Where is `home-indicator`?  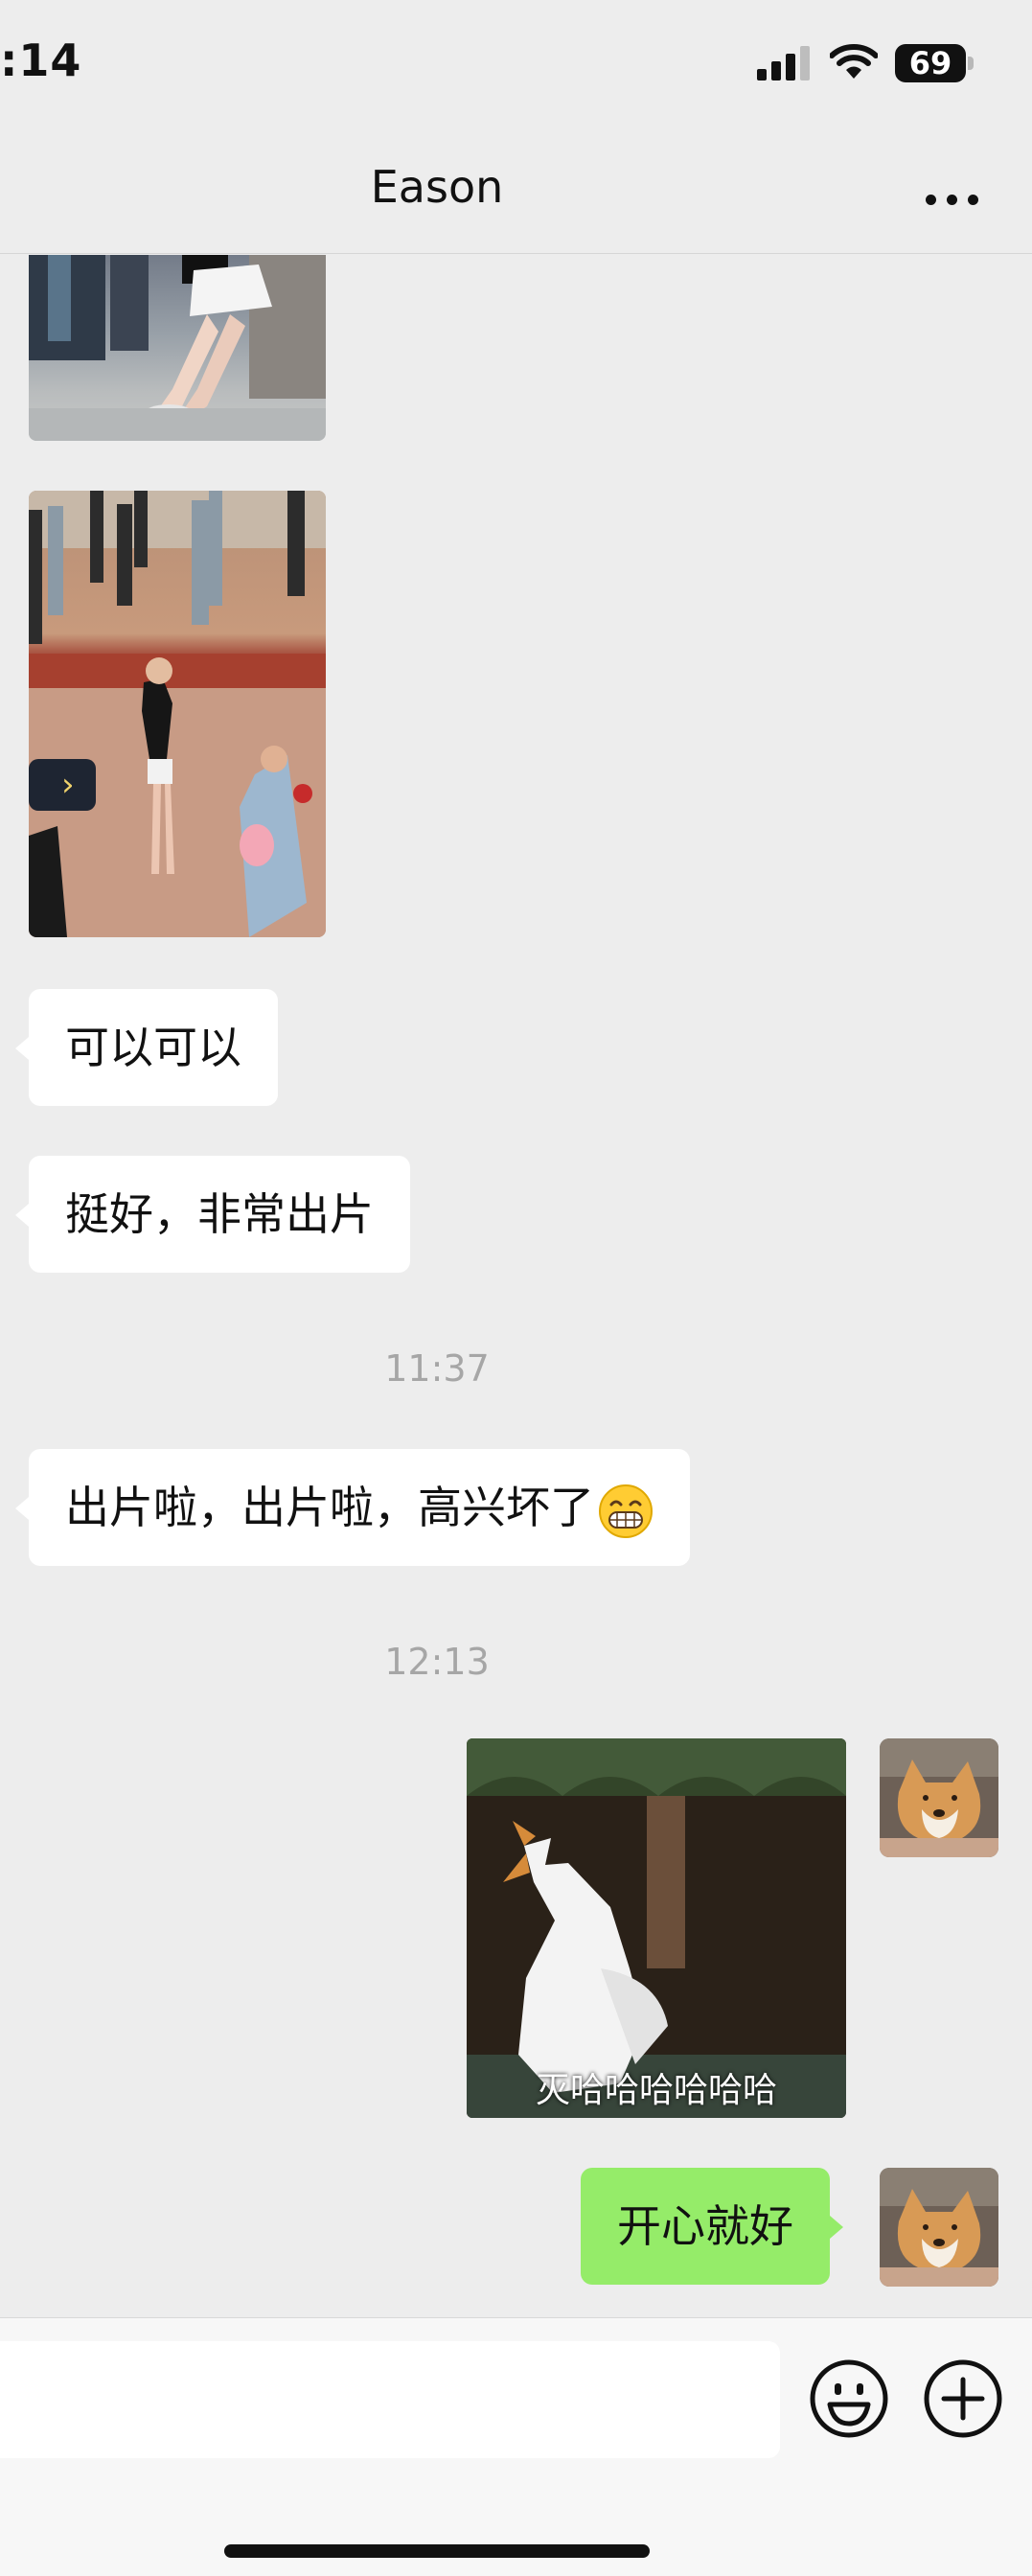 home-indicator is located at coordinates (437, 2551).